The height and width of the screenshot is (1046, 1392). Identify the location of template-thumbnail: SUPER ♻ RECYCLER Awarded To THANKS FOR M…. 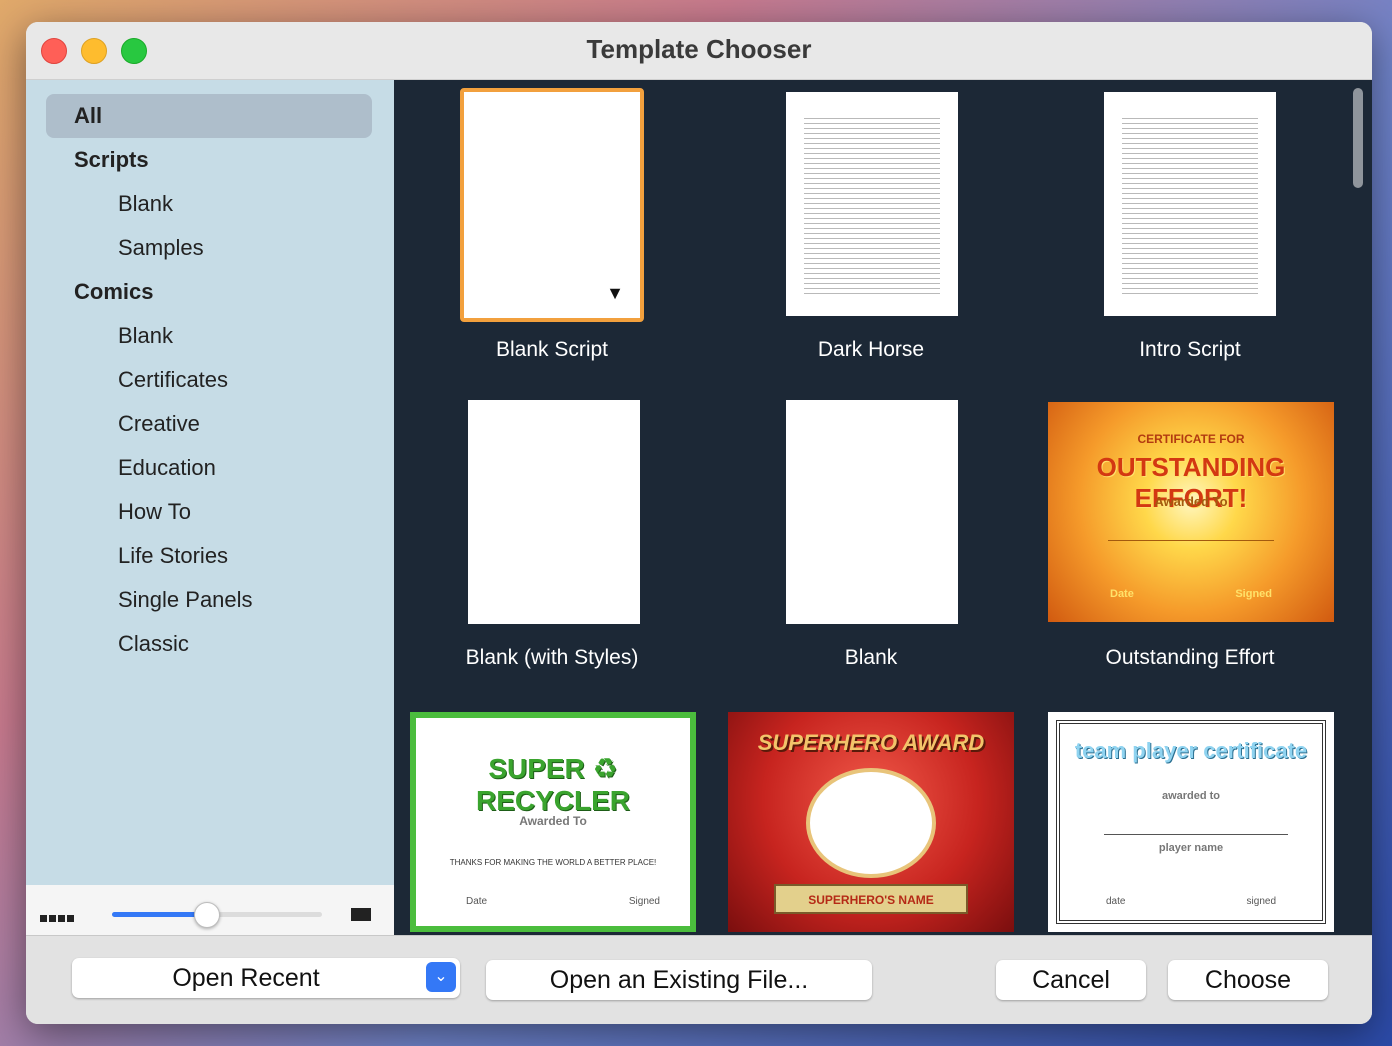
(553, 822).